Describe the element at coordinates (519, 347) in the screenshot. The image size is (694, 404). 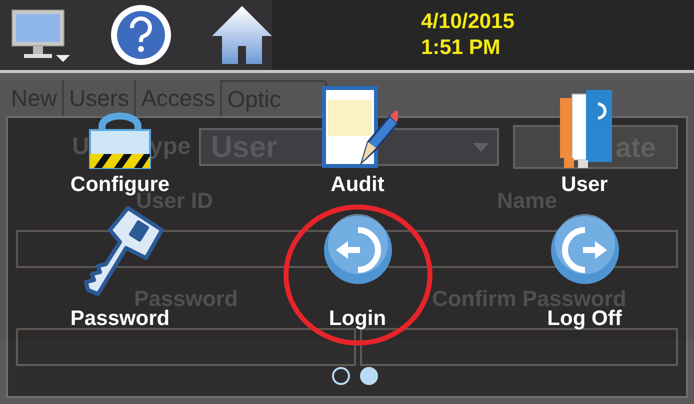
I see `confirm-password-field` at that location.